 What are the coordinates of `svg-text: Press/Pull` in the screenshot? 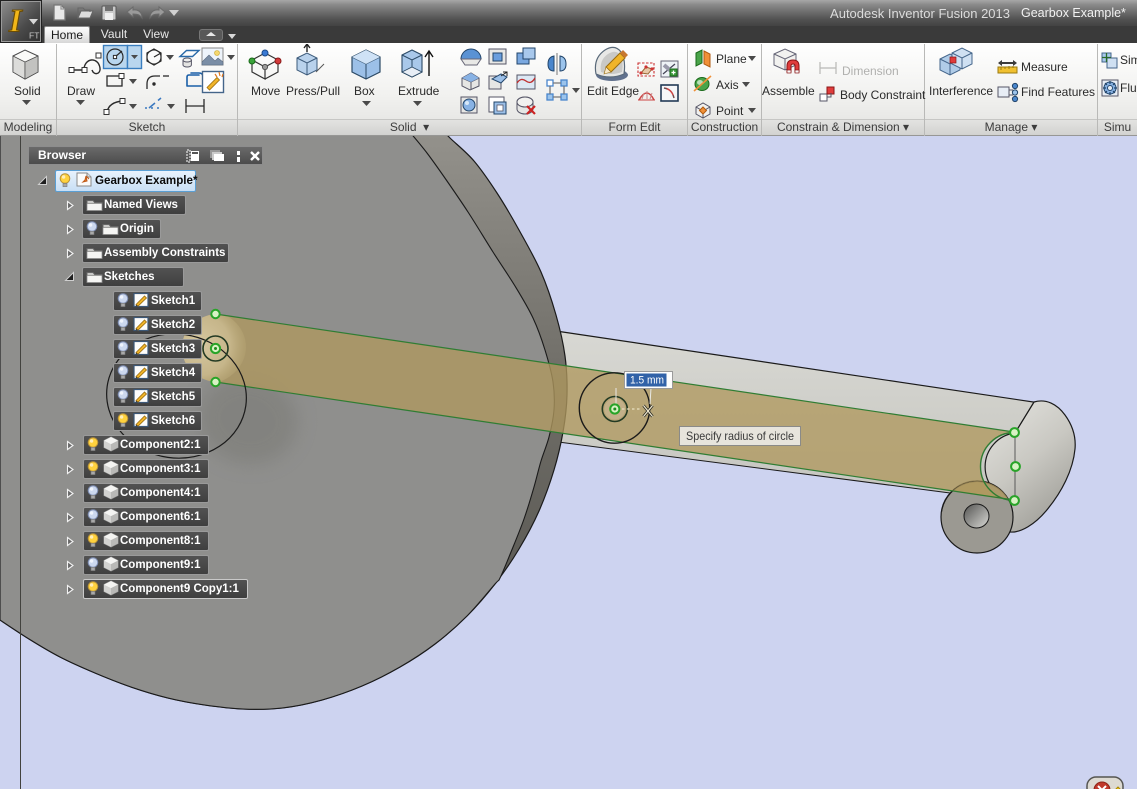 It's located at (313, 91).